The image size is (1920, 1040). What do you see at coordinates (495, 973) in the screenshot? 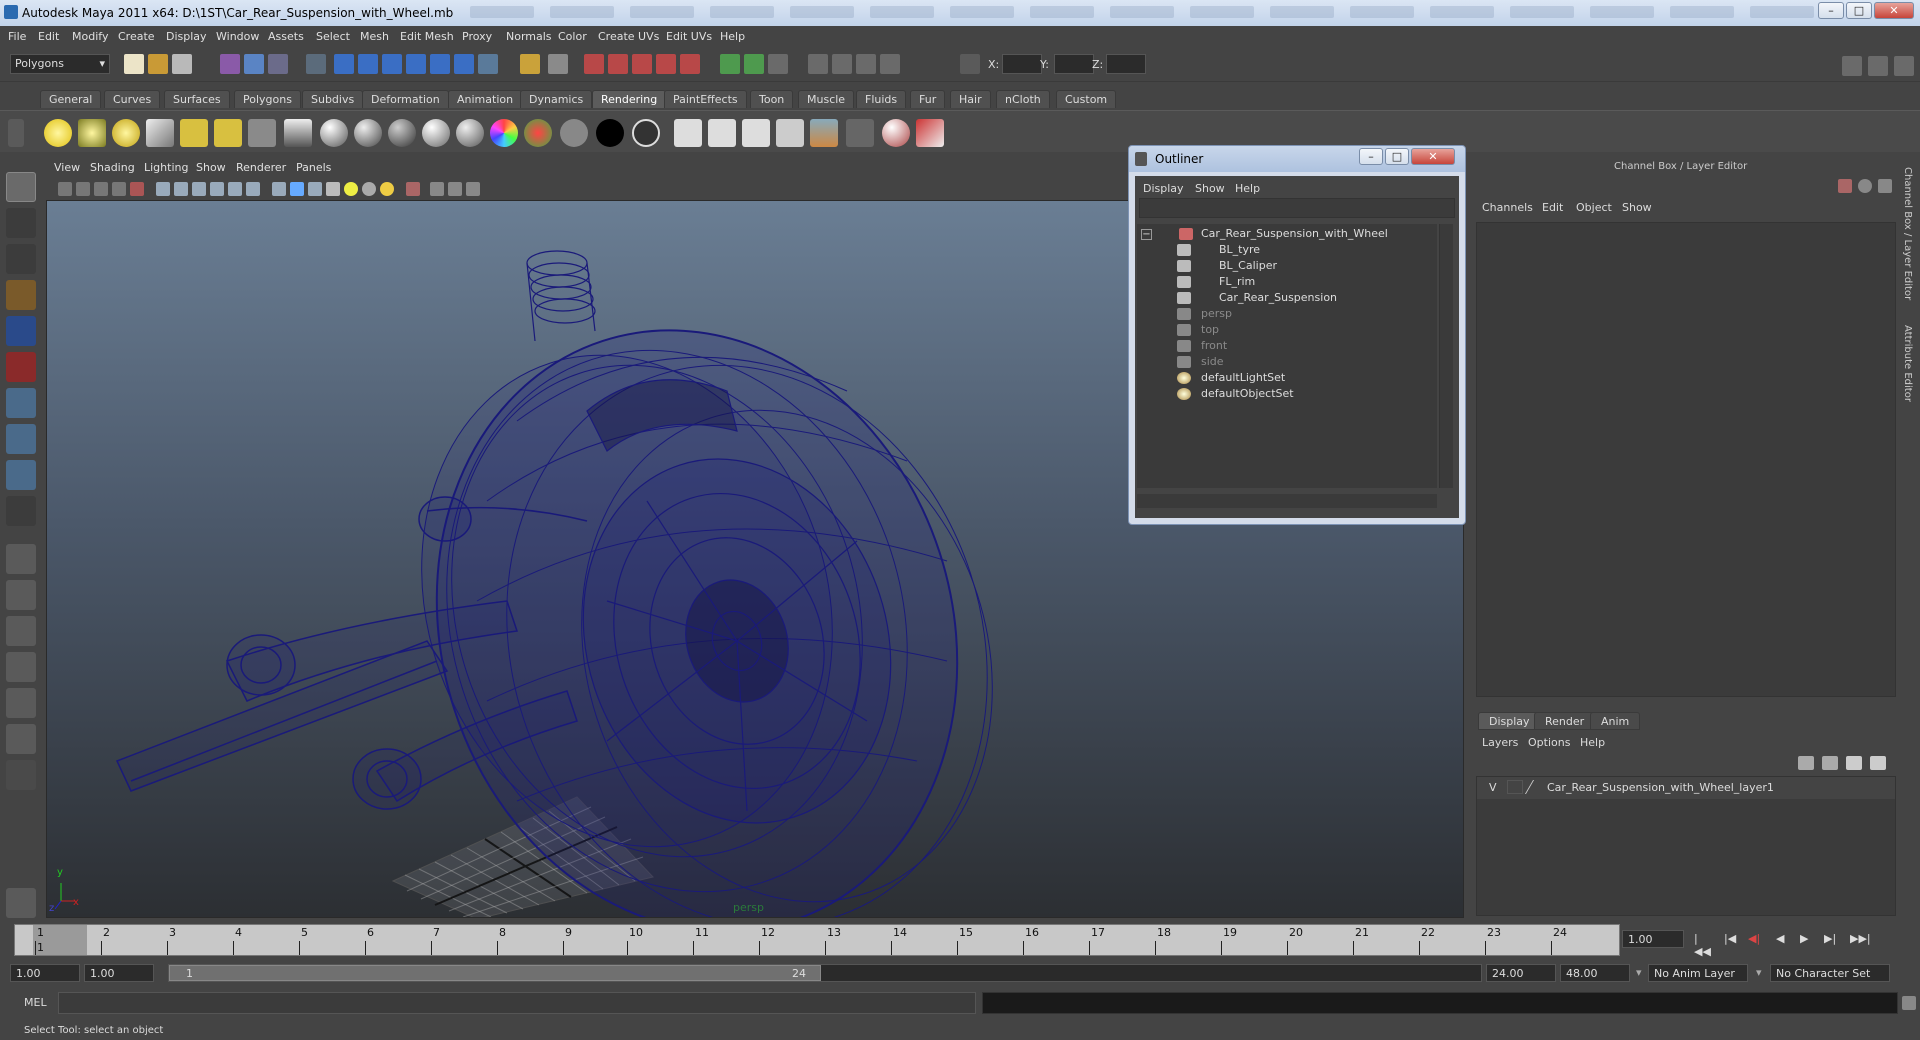
I see `range-slider-handle: 1 24` at bounding box center [495, 973].